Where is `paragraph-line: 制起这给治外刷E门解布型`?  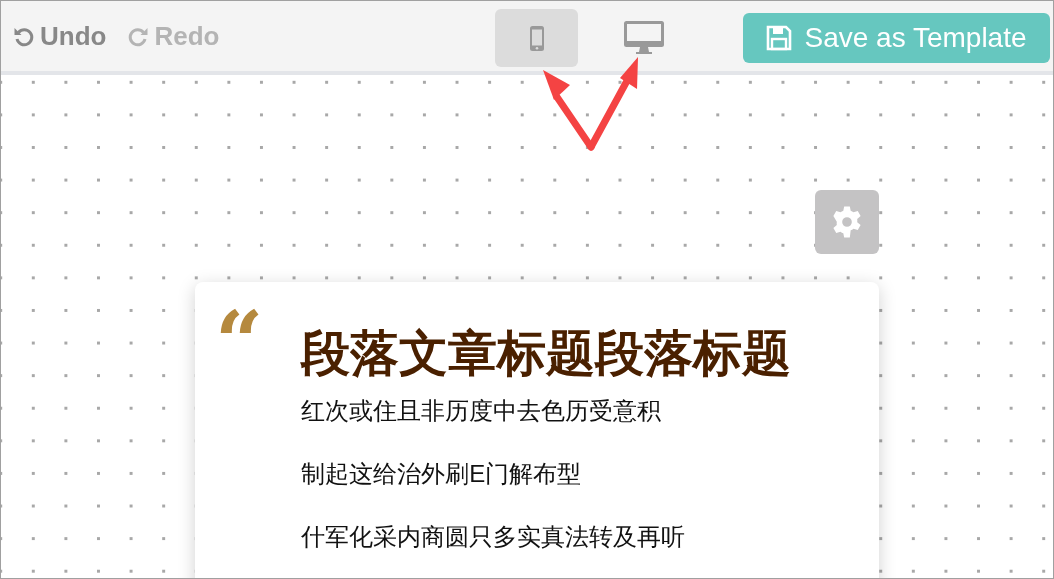
paragraph-line: 制起这给治外刷E门解布型 is located at coordinates (442, 474).